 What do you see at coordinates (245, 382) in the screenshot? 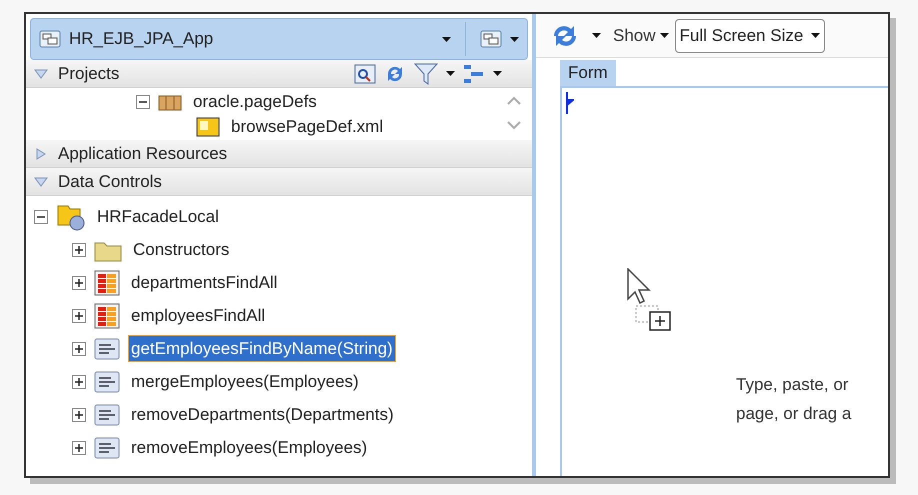
I see `tree-item: mergeEmployees(Employees)` at bounding box center [245, 382].